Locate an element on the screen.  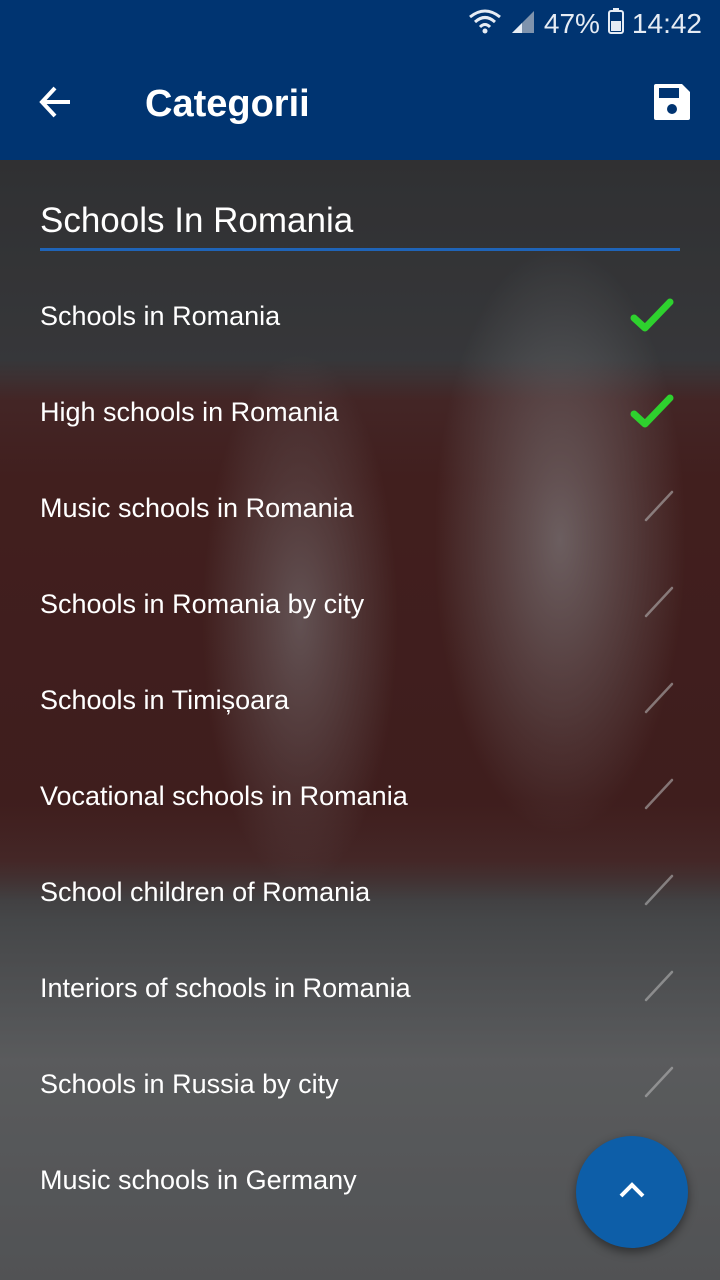
battery-icon is located at coordinates (615, 24).